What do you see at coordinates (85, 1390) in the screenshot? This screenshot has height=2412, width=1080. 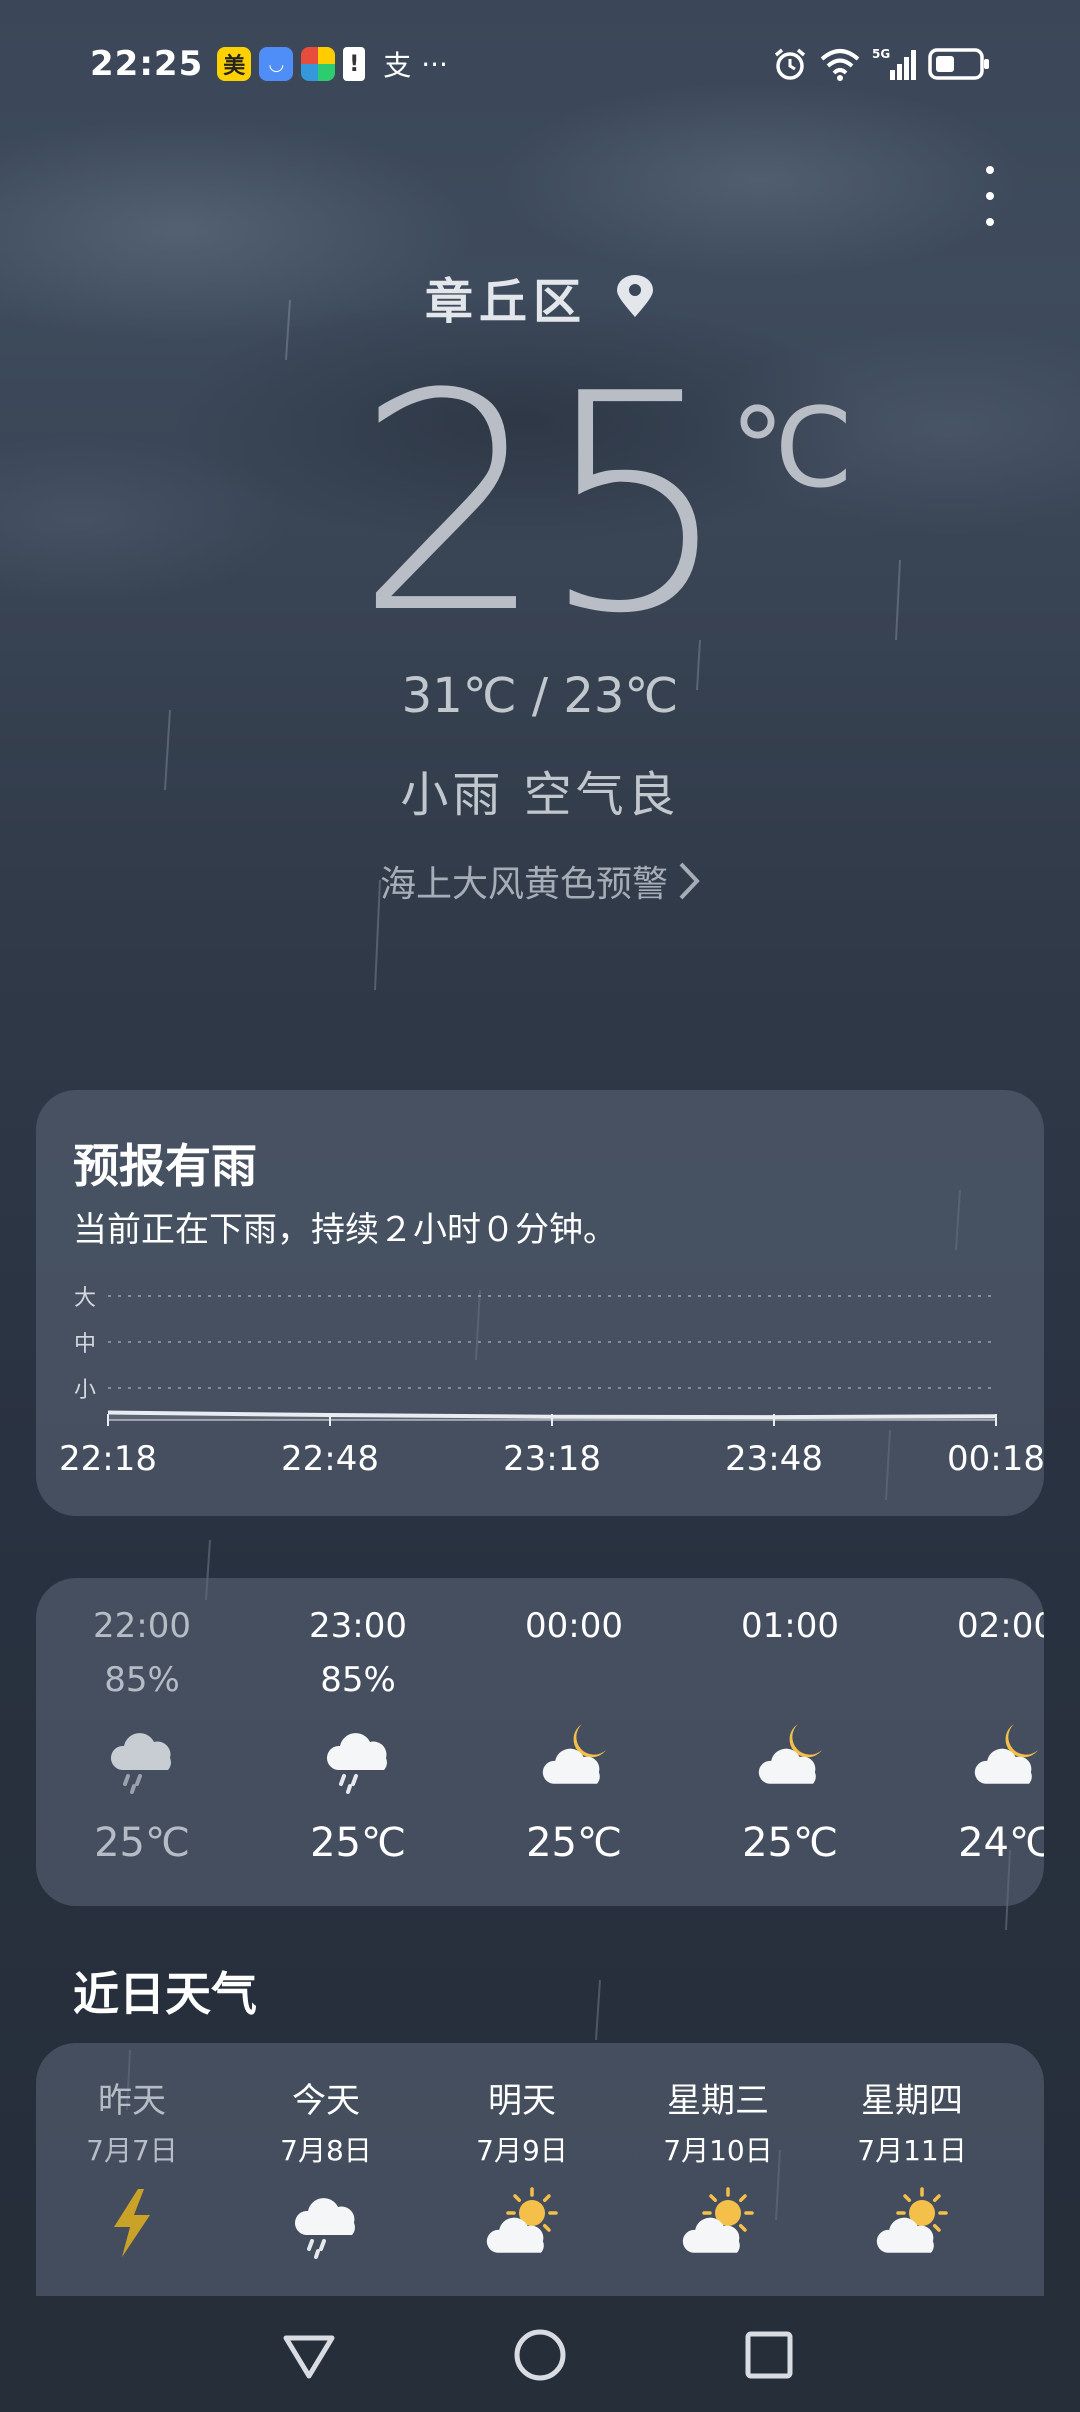 I see `chart-level-label: 小` at bounding box center [85, 1390].